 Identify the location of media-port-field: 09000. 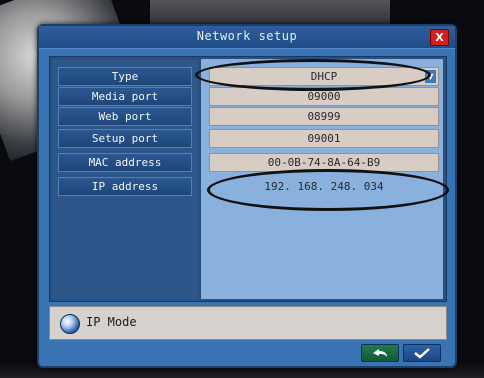
(324, 96).